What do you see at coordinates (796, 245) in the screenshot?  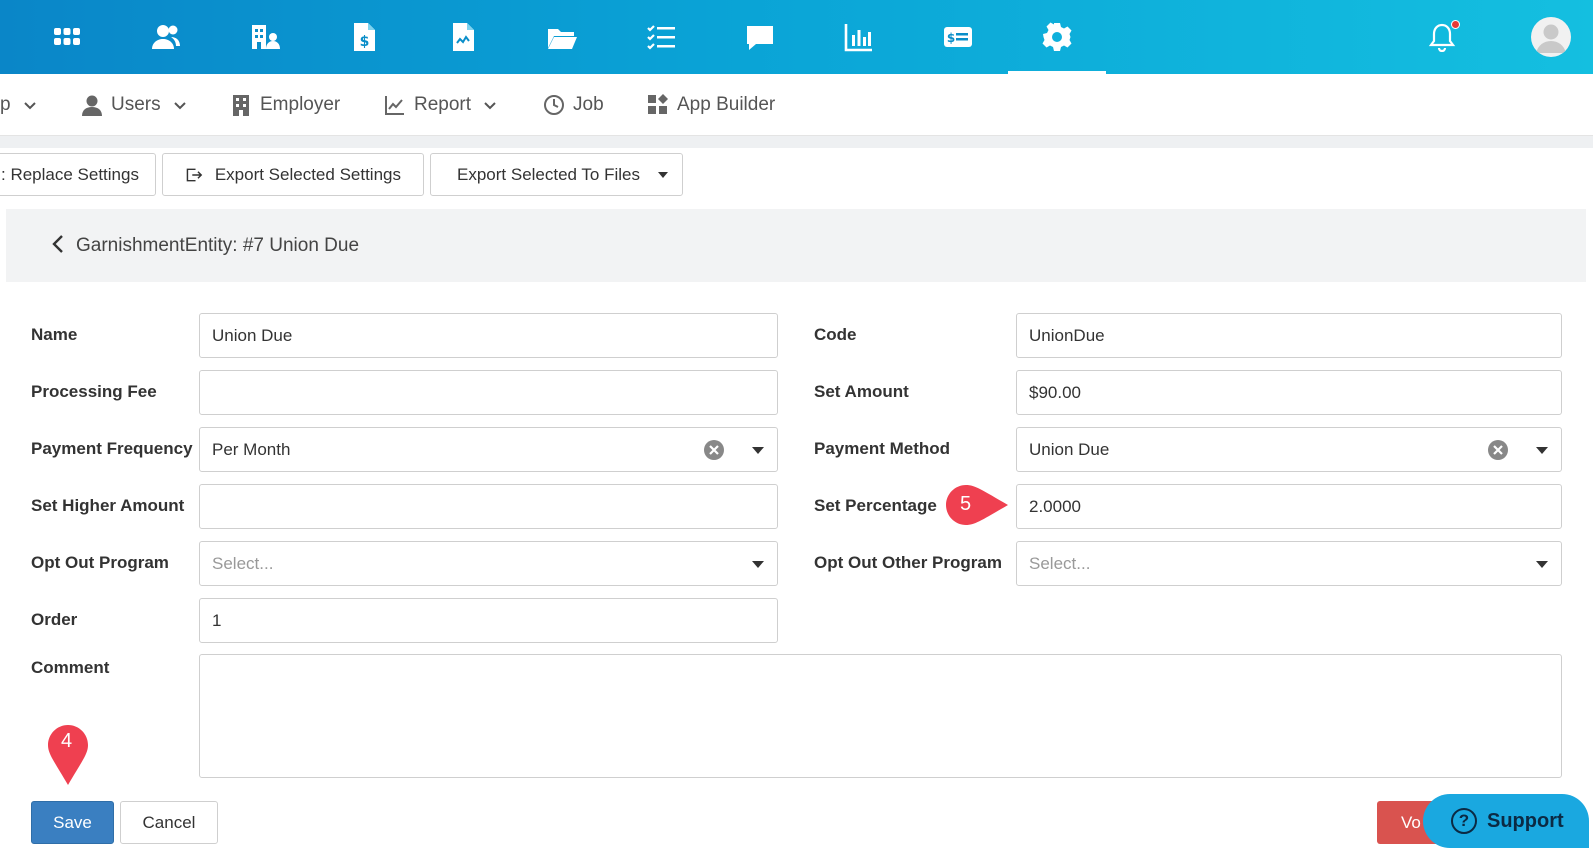 I see `record-header-panel: GarnishmentEntity: #7 Union Due` at bounding box center [796, 245].